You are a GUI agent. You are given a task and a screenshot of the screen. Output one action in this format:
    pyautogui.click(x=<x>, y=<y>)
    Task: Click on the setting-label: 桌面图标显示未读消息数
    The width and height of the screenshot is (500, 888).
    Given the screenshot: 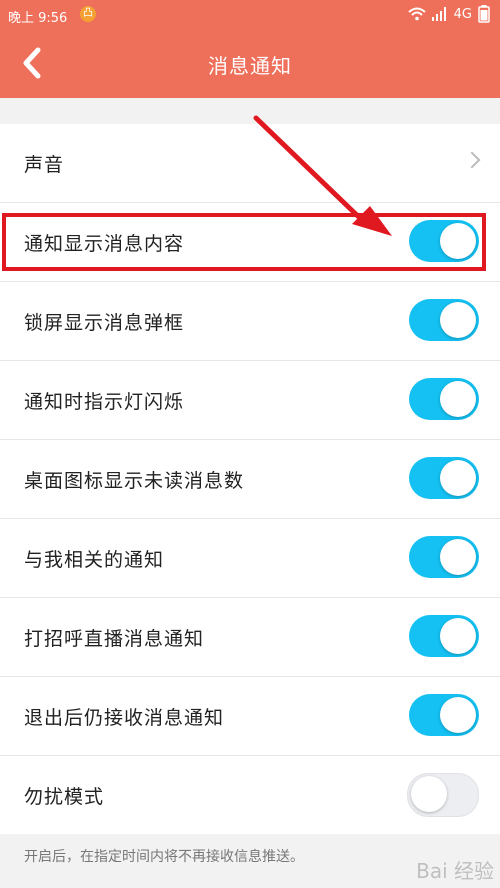 What is the action you would take?
    pyautogui.click(x=134, y=481)
    